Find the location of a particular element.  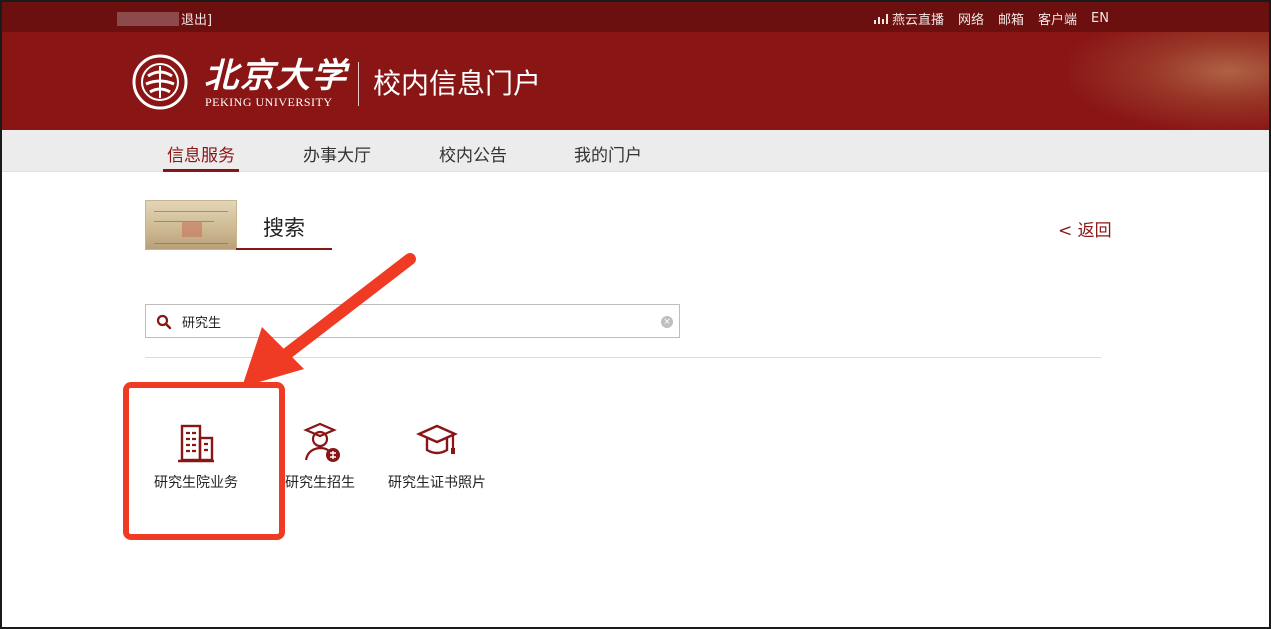

app-graduate-admissions: 研究生招生 is located at coordinates (320, 457).